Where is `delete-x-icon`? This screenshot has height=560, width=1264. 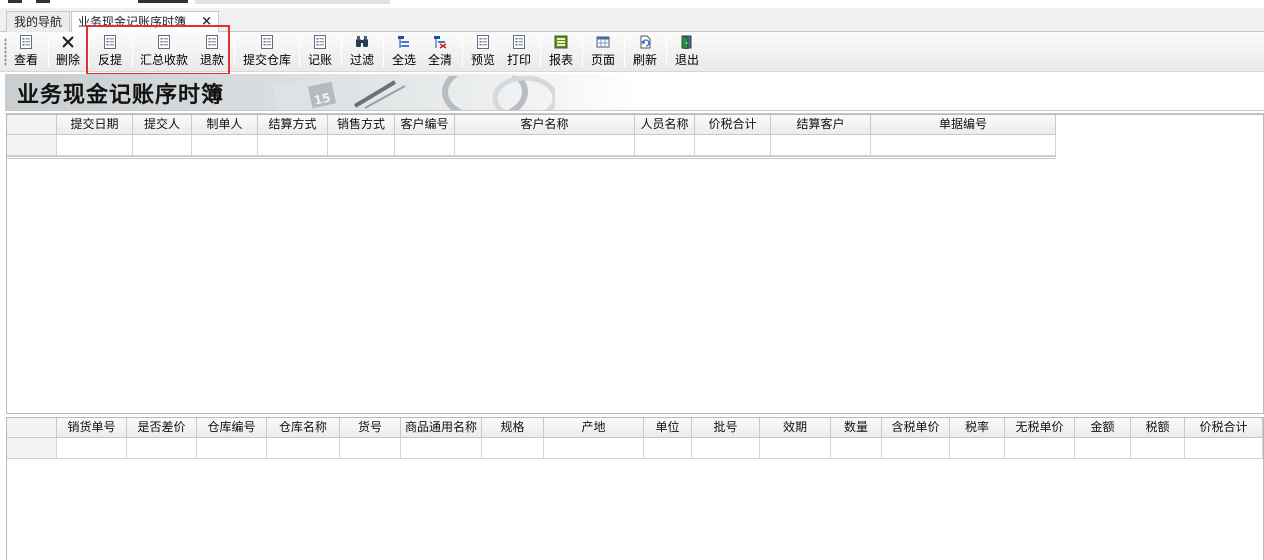 delete-x-icon is located at coordinates (68, 42).